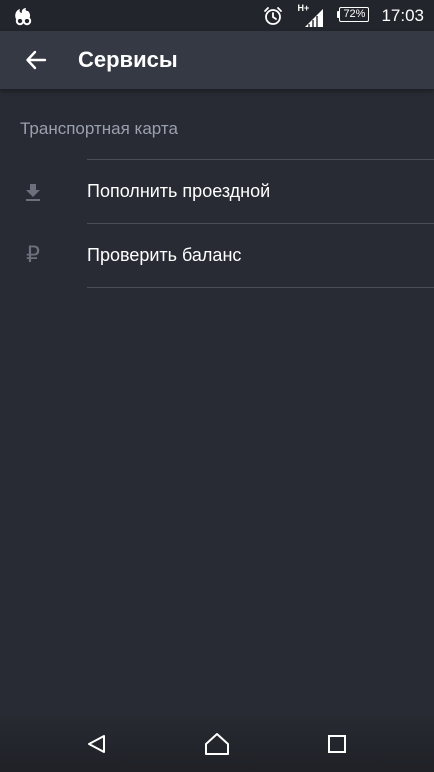  I want to click on battery-percent: 72%, so click(354, 14).